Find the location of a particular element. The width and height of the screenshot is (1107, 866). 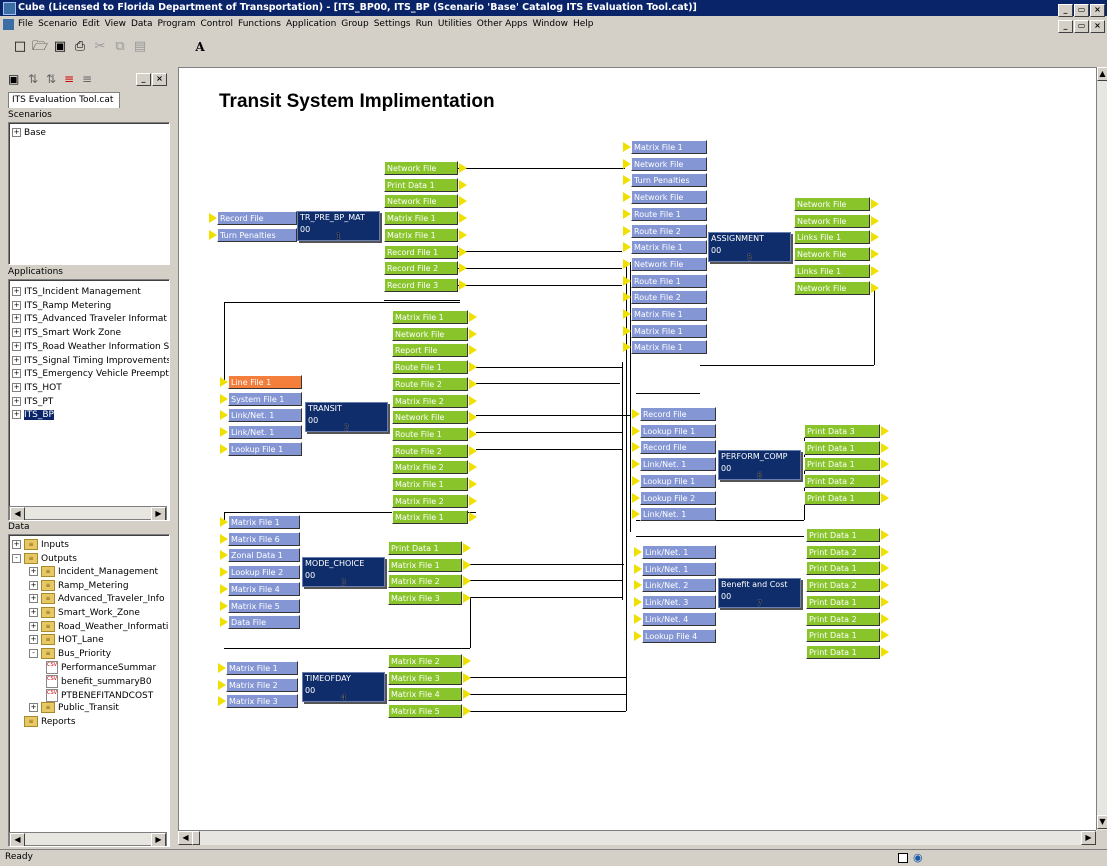

mdi-minimize-button: _ is located at coordinates (1065, 26).